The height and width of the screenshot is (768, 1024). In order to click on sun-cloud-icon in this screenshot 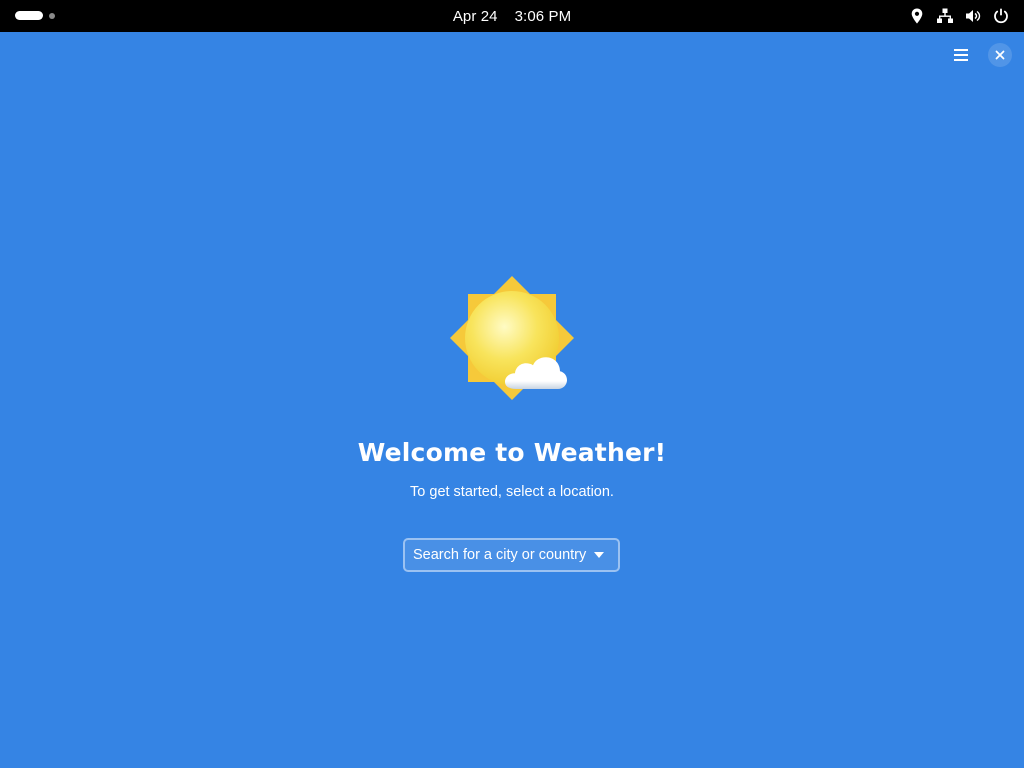, I will do `click(512, 338)`.